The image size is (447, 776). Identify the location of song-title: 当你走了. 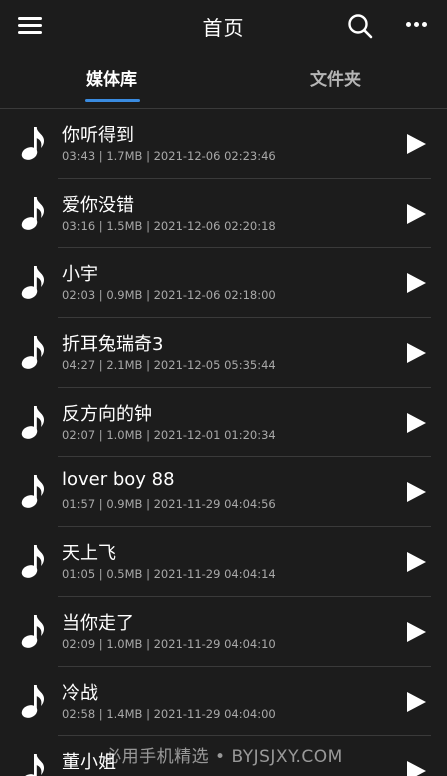
(98, 623).